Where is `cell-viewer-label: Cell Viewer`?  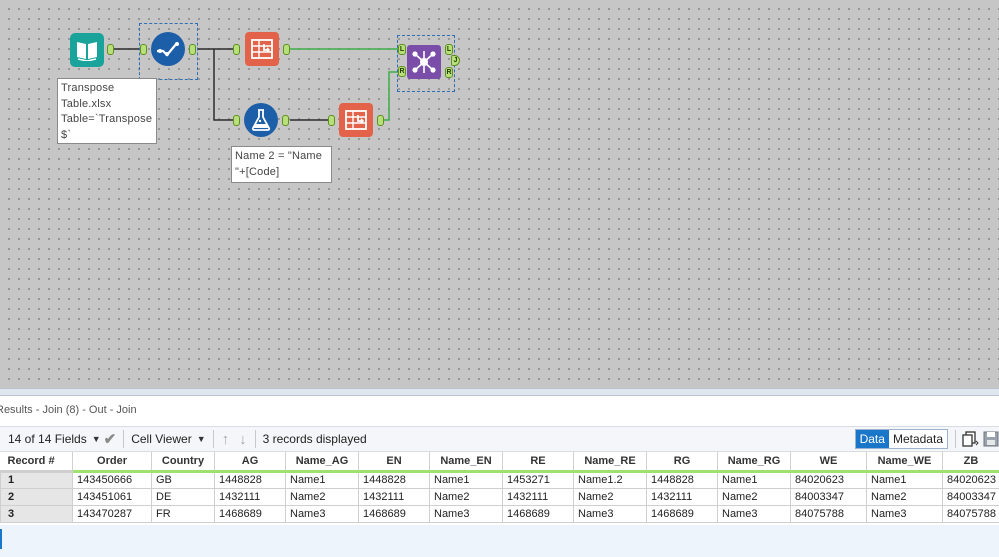 cell-viewer-label: Cell Viewer is located at coordinates (161, 439).